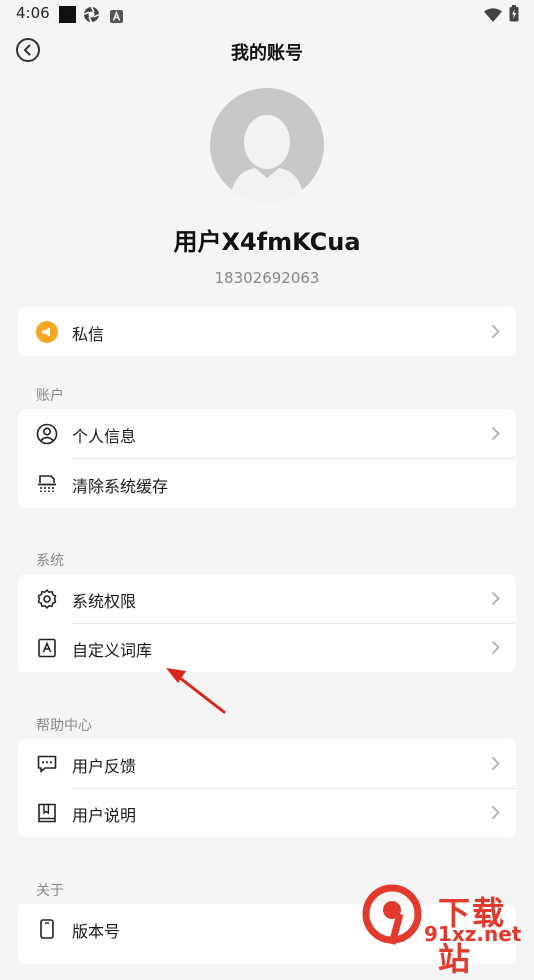 The height and width of the screenshot is (980, 534). Describe the element at coordinates (196, 691) in the screenshot. I see `annotation-arrow` at that location.